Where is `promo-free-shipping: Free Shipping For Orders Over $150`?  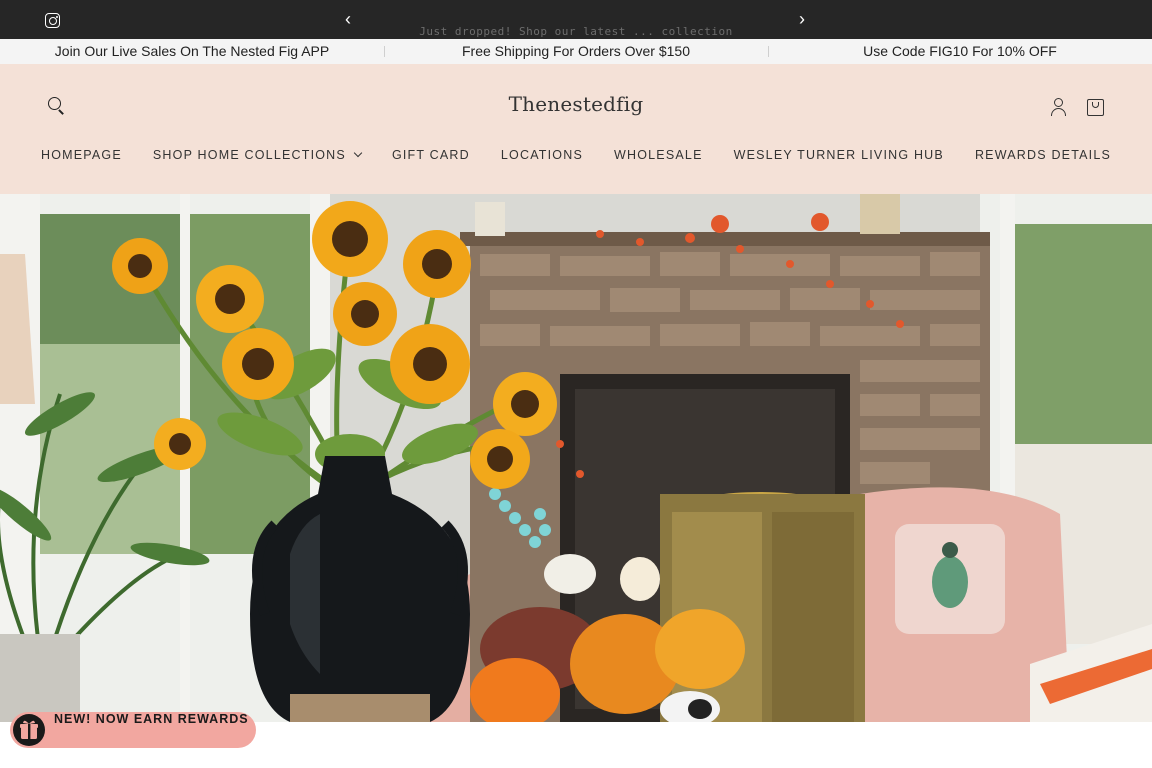
promo-free-shipping: Free Shipping For Orders Over $150 is located at coordinates (576, 51).